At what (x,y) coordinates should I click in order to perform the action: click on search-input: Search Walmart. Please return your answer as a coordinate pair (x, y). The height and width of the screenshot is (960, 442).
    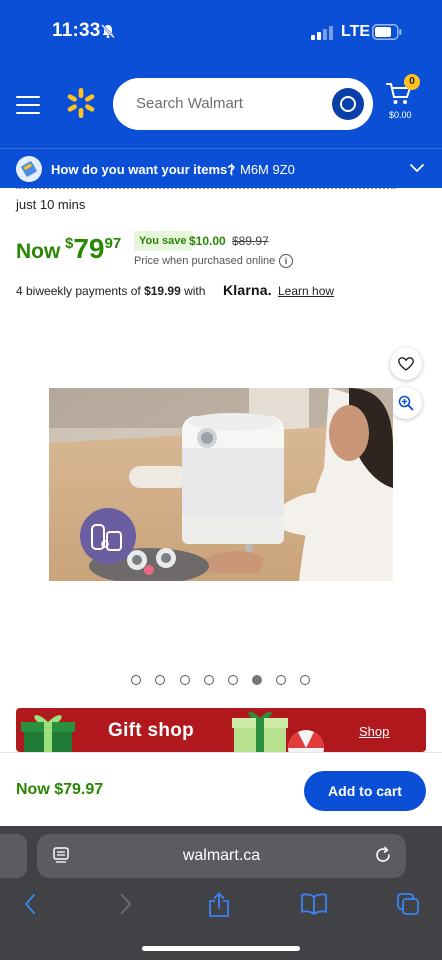
    Looking at the image, I should click on (243, 104).